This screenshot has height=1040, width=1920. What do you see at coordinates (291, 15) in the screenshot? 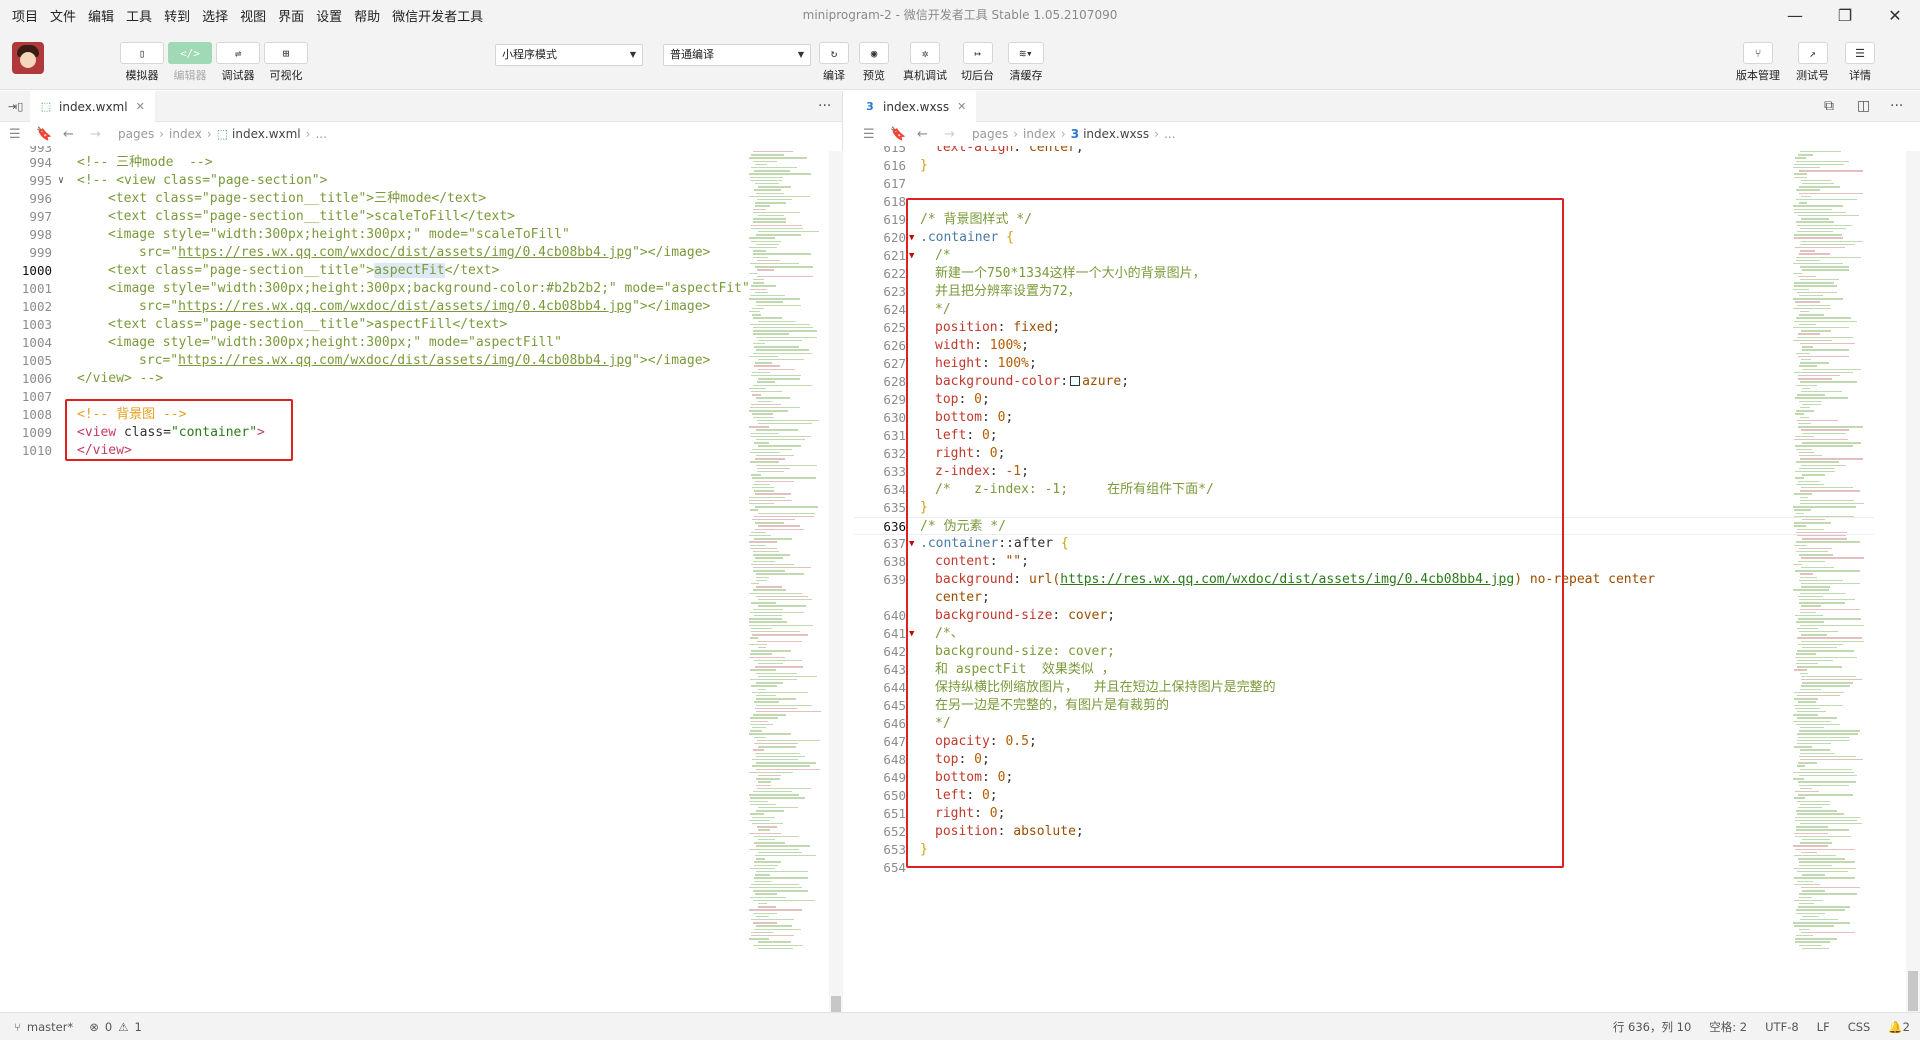
I see `menu-interface: 界面` at bounding box center [291, 15].